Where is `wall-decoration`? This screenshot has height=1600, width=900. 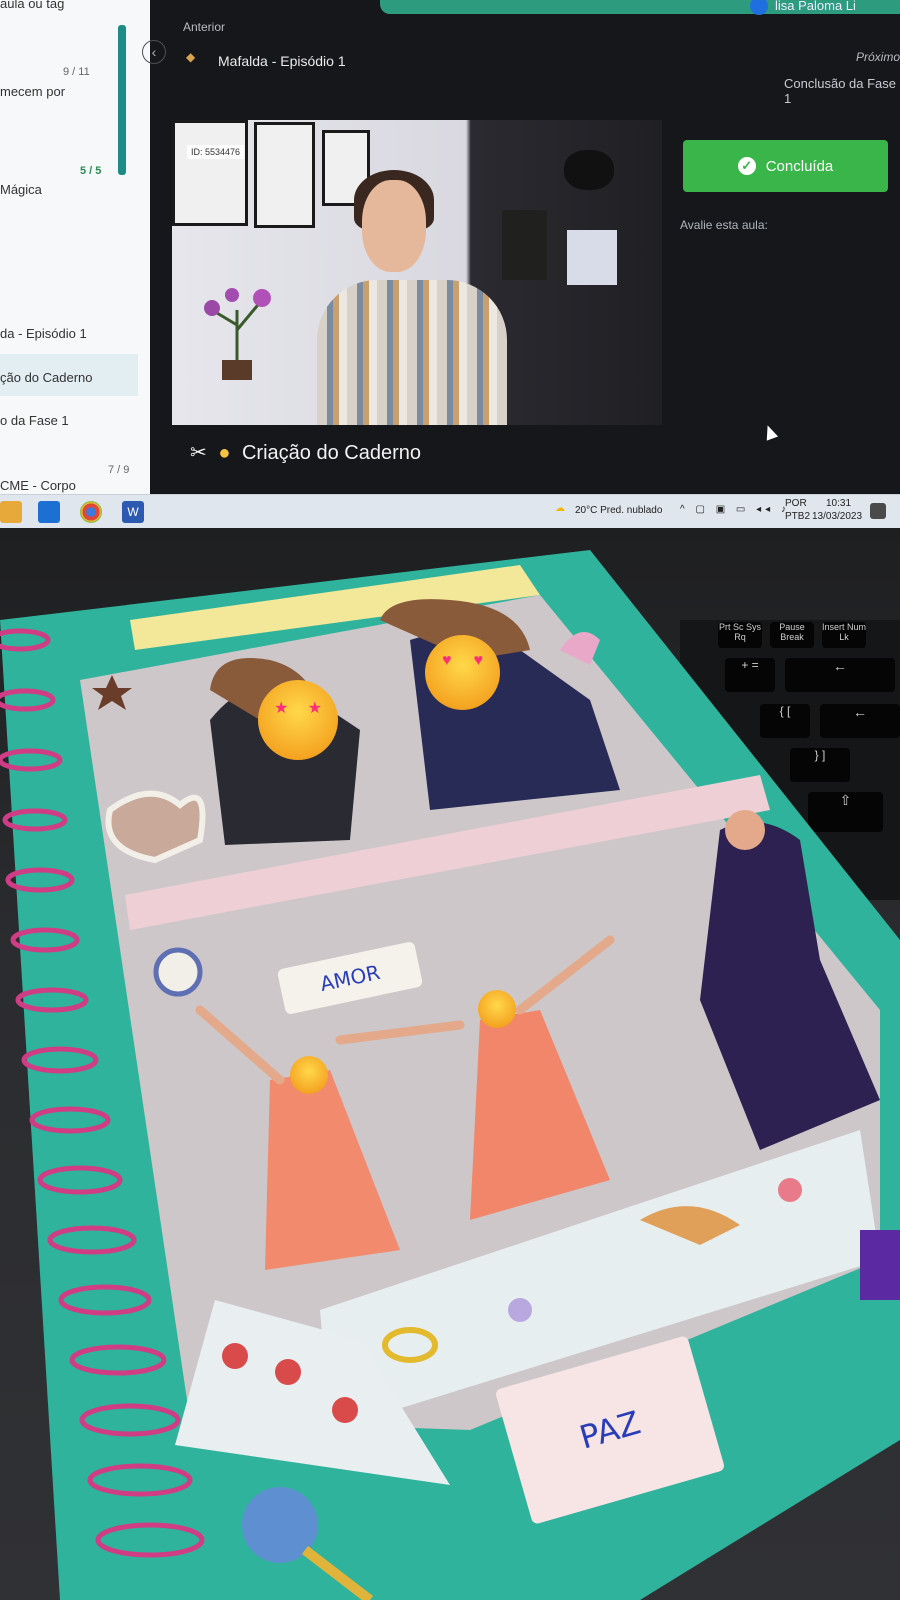 wall-decoration is located at coordinates (589, 170).